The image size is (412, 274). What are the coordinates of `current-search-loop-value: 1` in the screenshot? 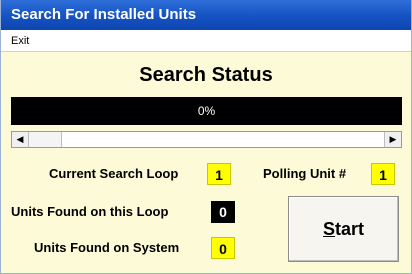 It's located at (219, 174).